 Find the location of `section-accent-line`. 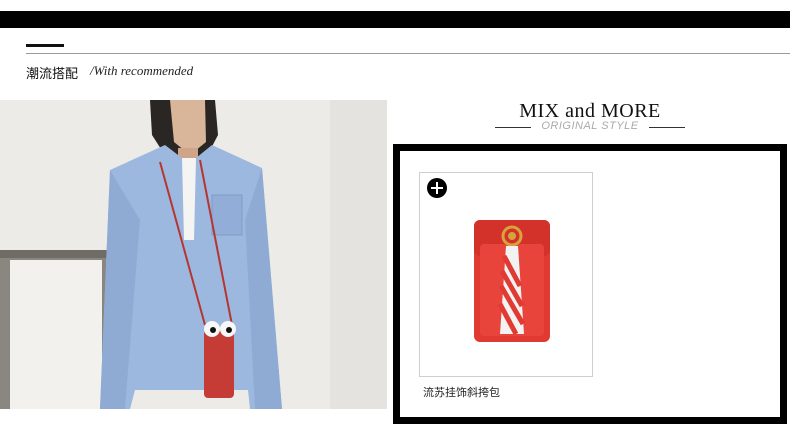

section-accent-line is located at coordinates (45, 45).